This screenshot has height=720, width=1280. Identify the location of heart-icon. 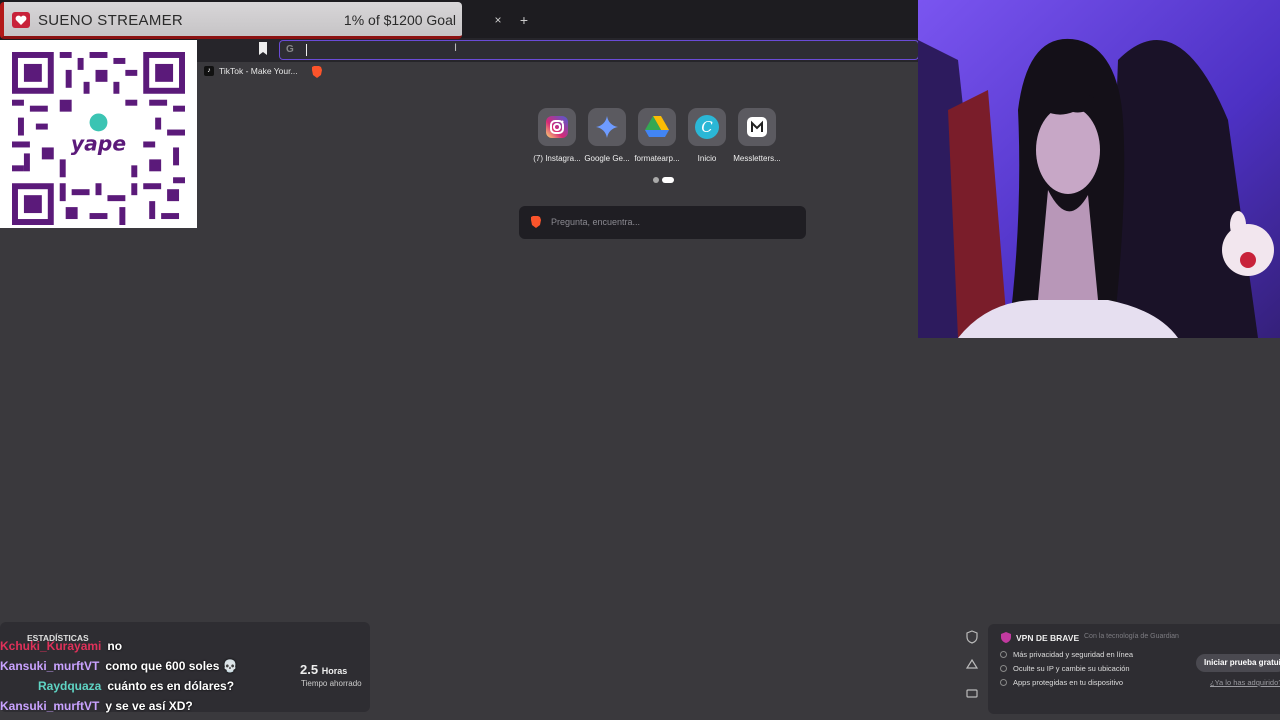
(21, 20).